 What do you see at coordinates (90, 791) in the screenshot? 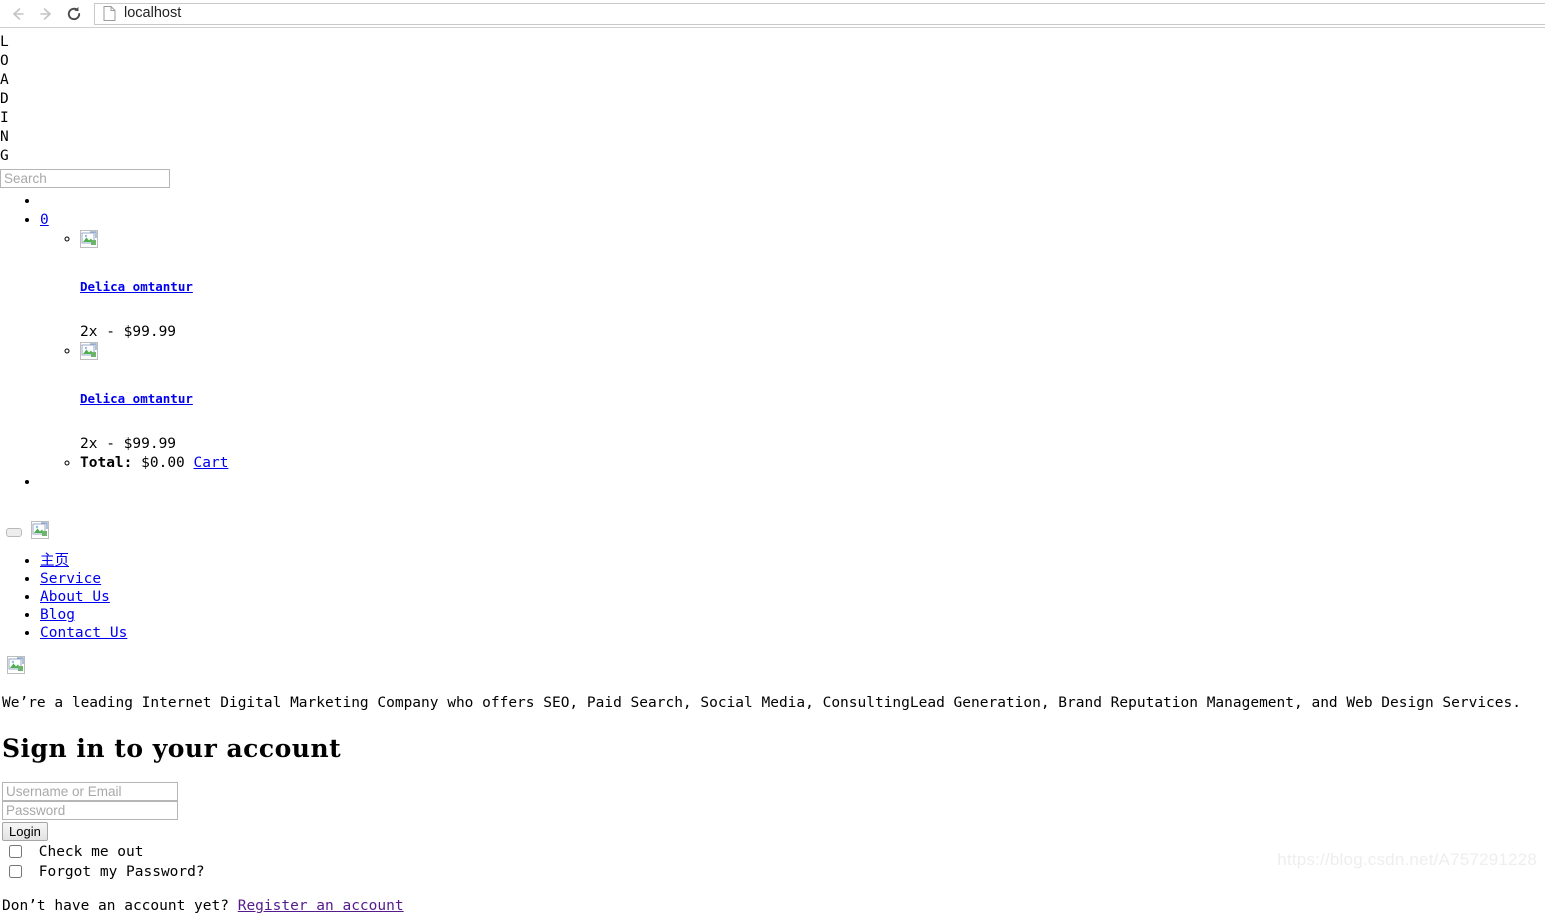
I see `username-field` at bounding box center [90, 791].